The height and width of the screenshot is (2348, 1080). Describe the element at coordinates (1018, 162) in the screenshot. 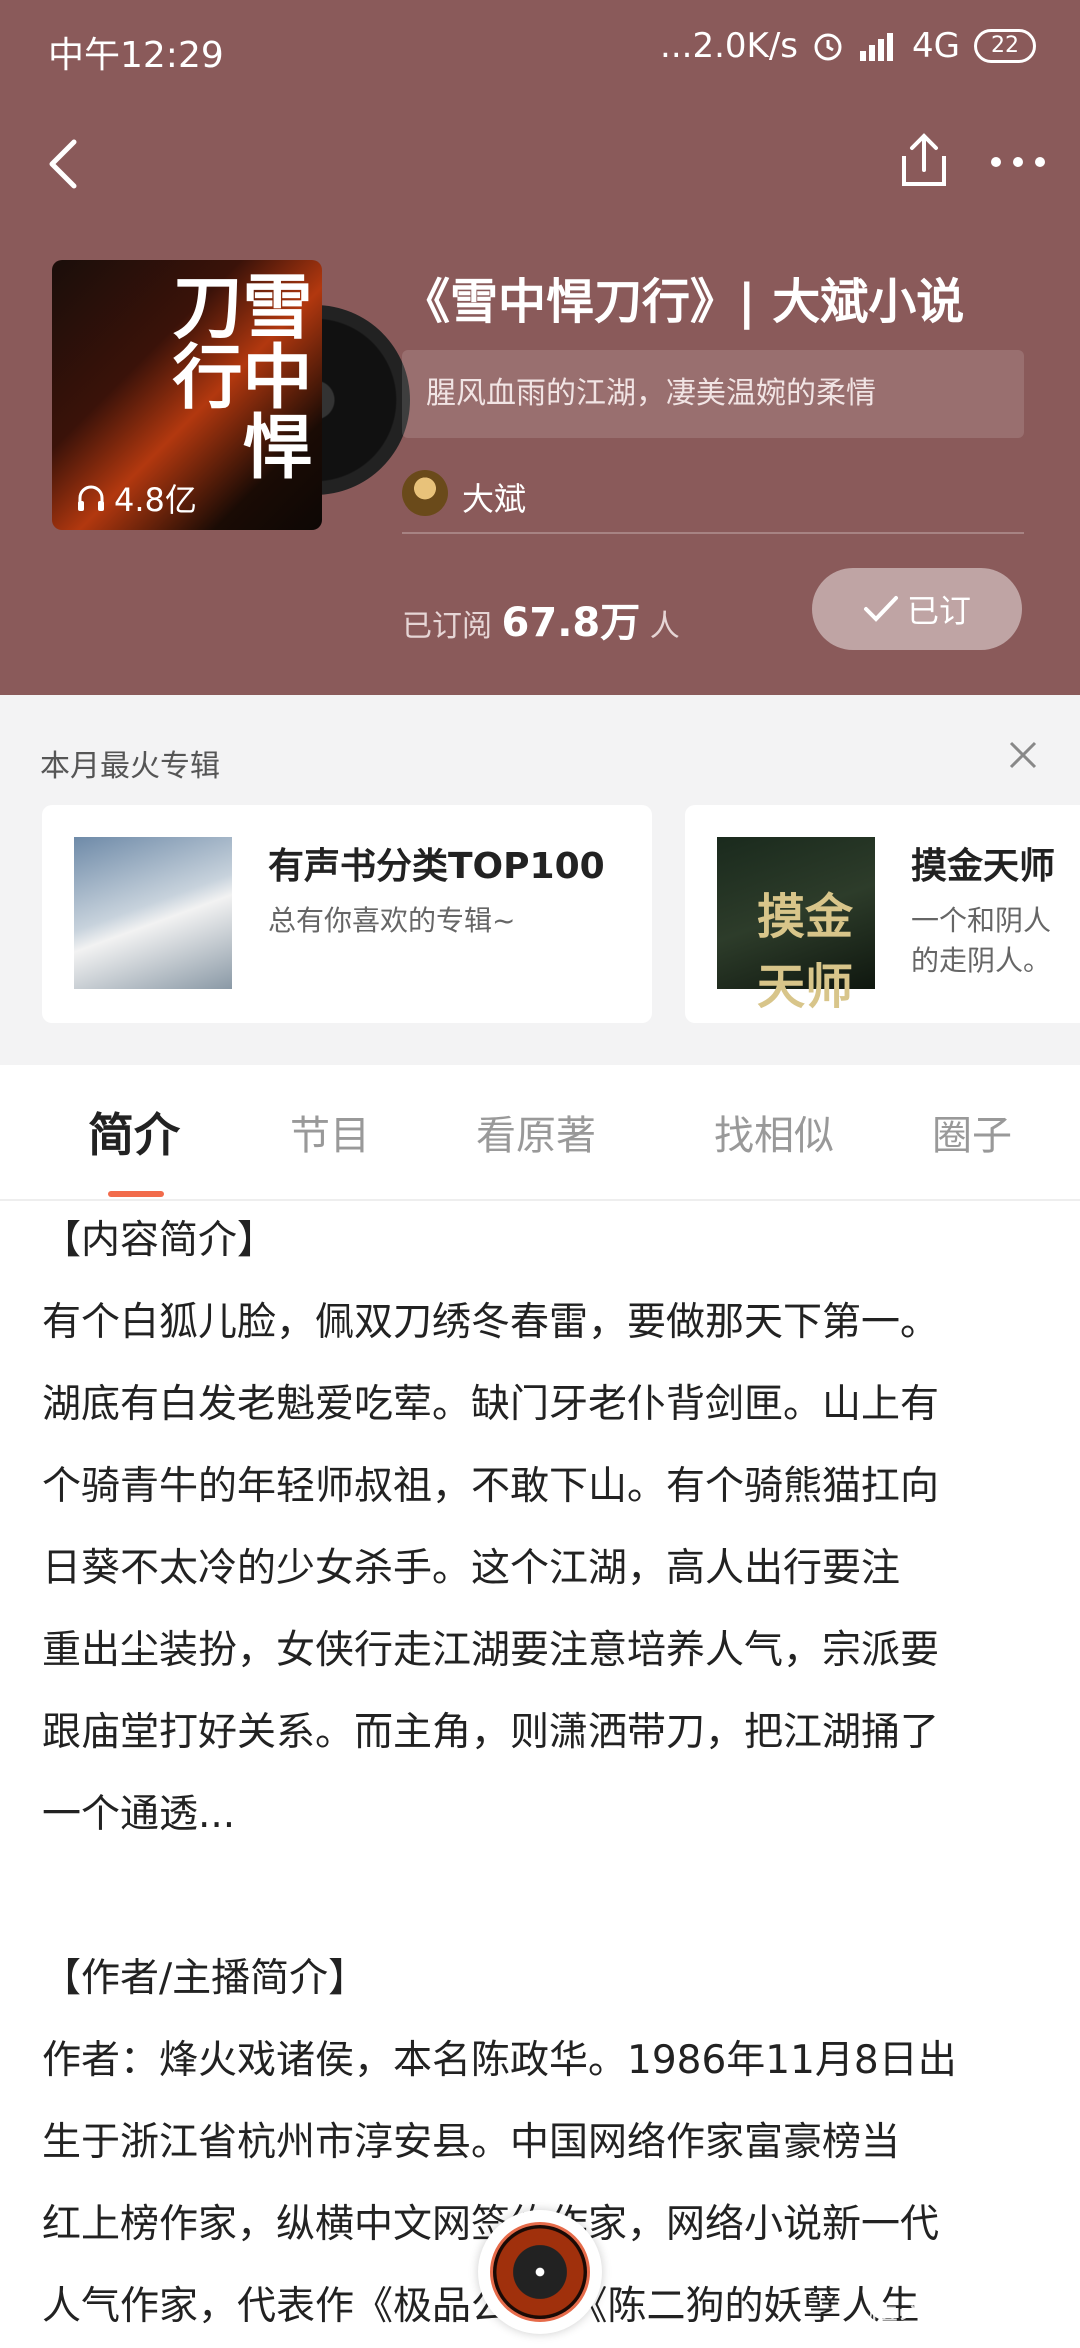

I see `more-dots-icon` at that location.